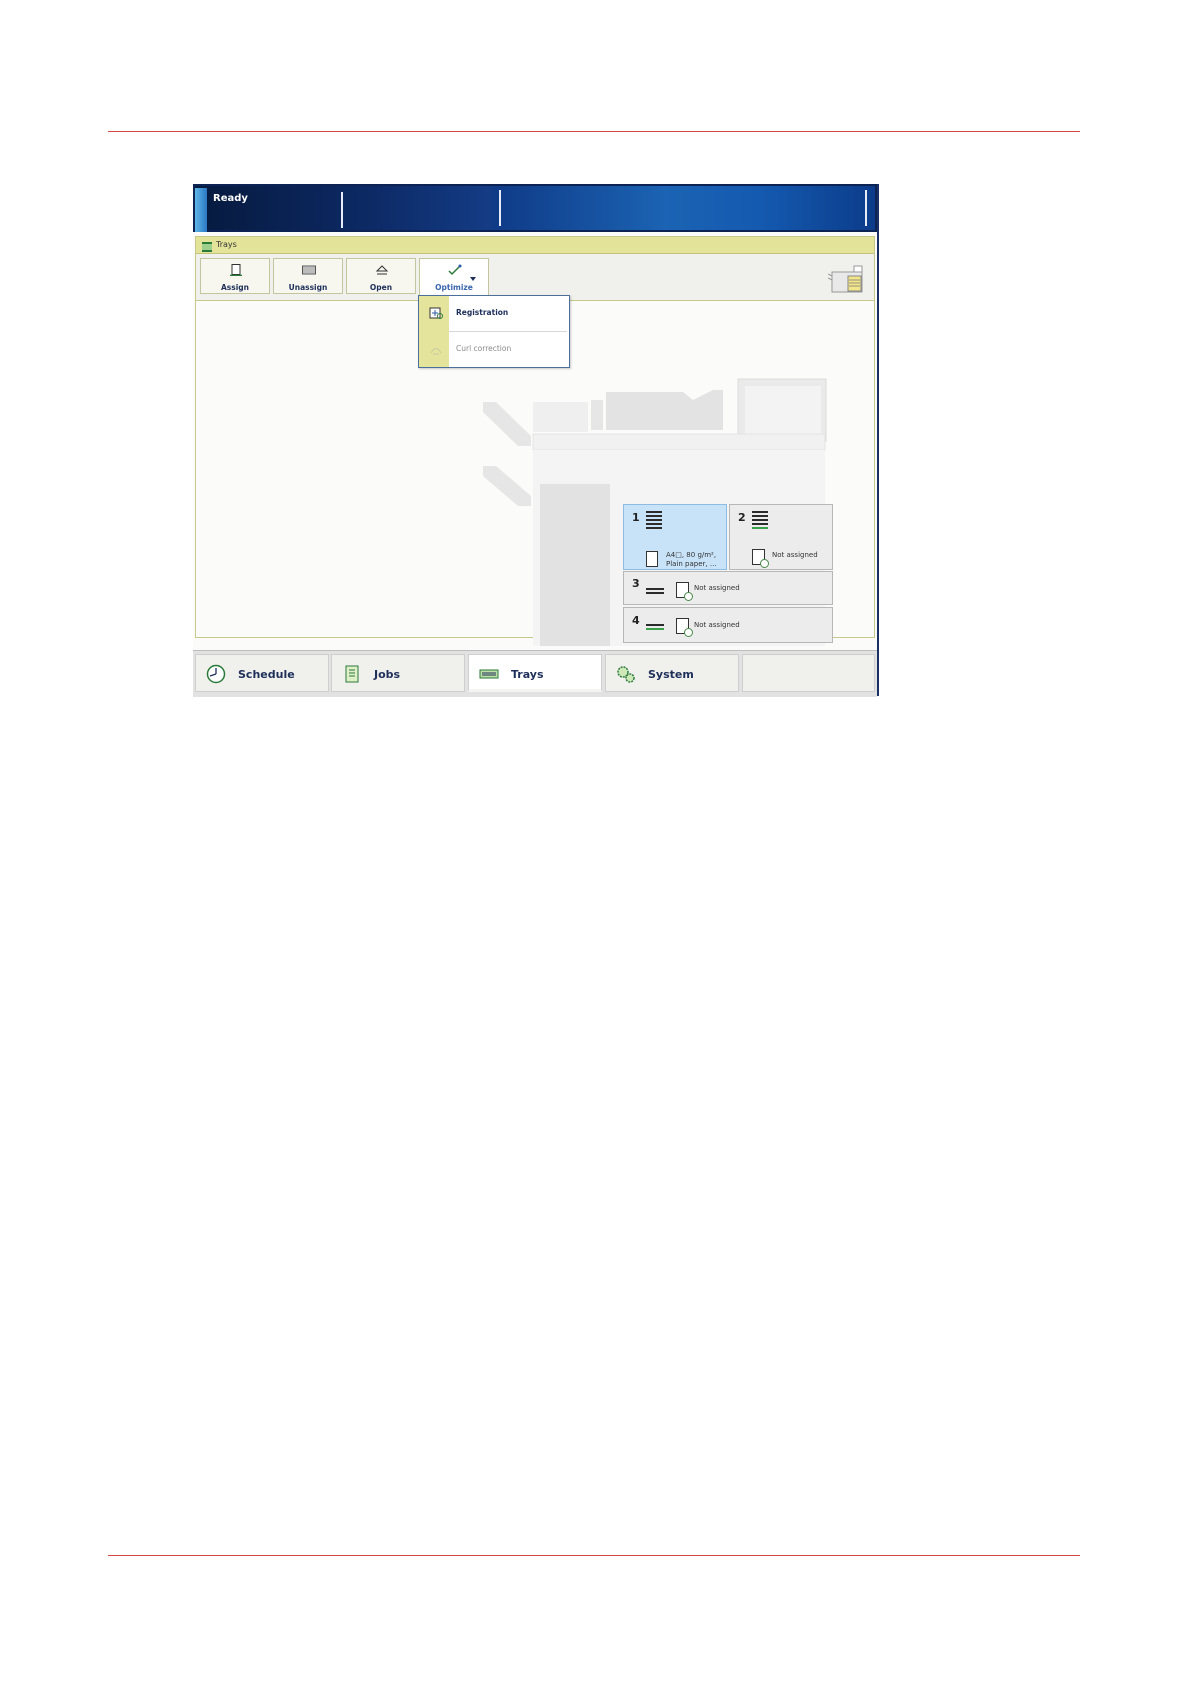 Image resolution: width=1191 pixels, height=1684 pixels. I want to click on header-rule, so click(594, 131).